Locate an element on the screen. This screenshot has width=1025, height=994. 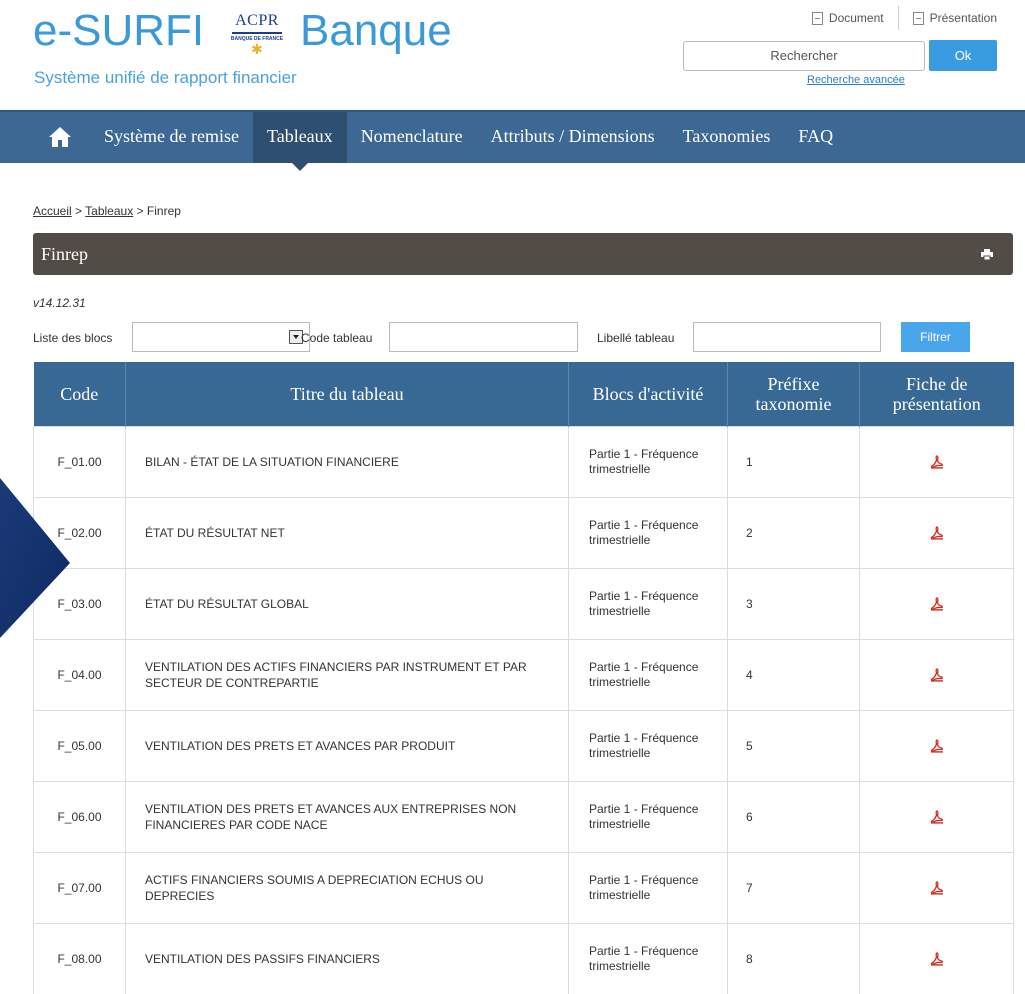
search-input: Rechercher is located at coordinates (804, 56).